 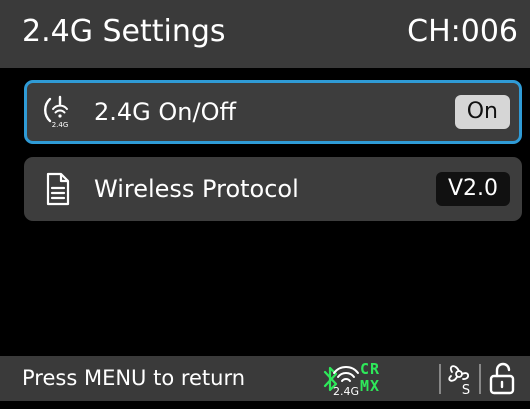 What do you see at coordinates (462, 31) in the screenshot?
I see `channel-indicator: CH:006` at bounding box center [462, 31].